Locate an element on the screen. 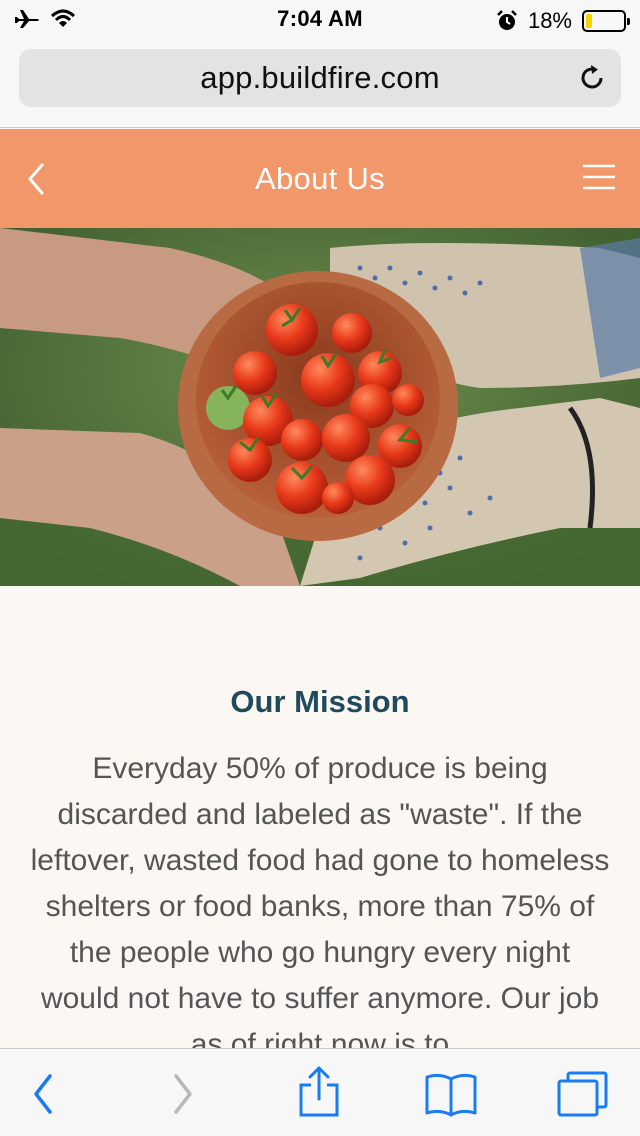 This screenshot has height=1136, width=640. url-bar: app.buildfire.com is located at coordinates (320, 78).